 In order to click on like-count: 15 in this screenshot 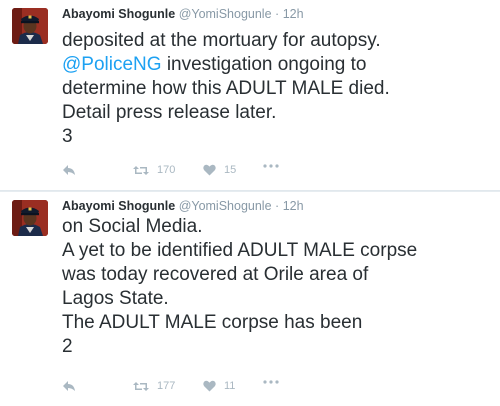, I will do `click(230, 170)`.